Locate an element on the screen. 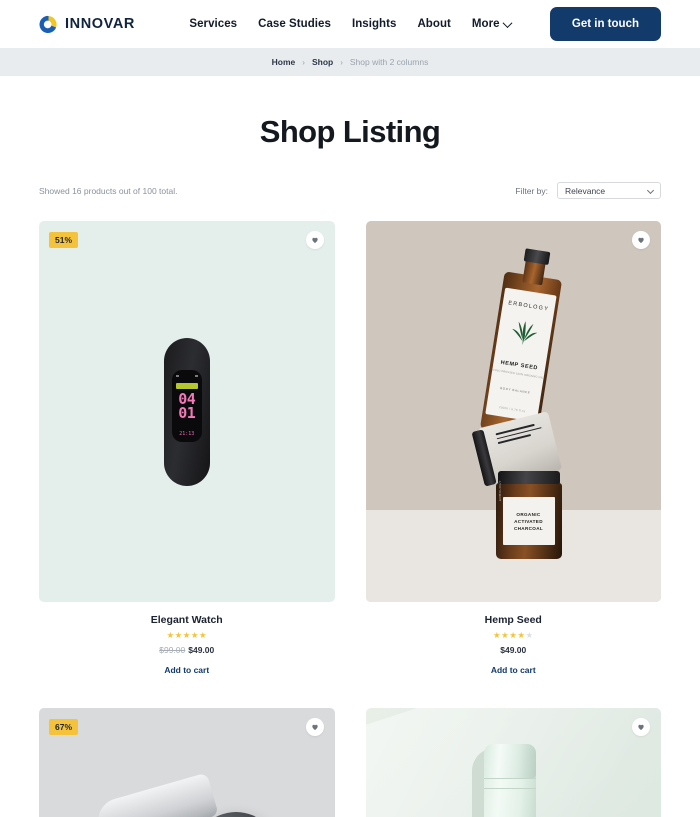 The width and height of the screenshot is (700, 817). product-card is located at coordinates (513, 762).